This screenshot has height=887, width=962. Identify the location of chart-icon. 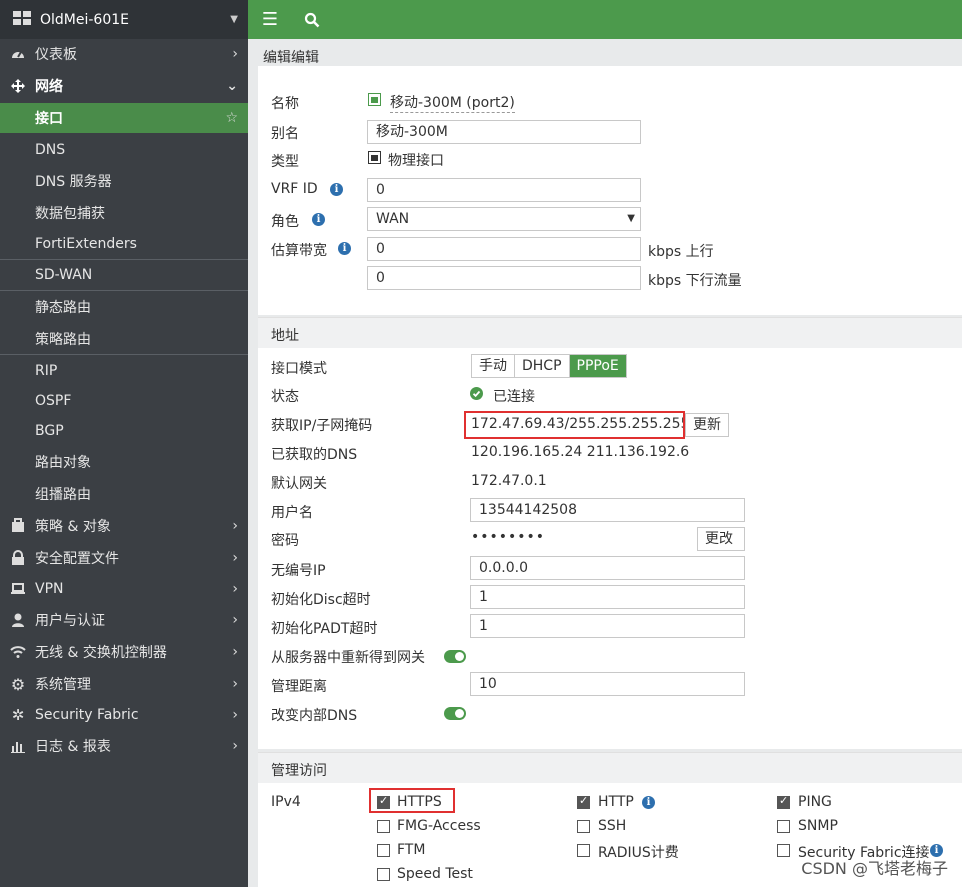
(18, 746).